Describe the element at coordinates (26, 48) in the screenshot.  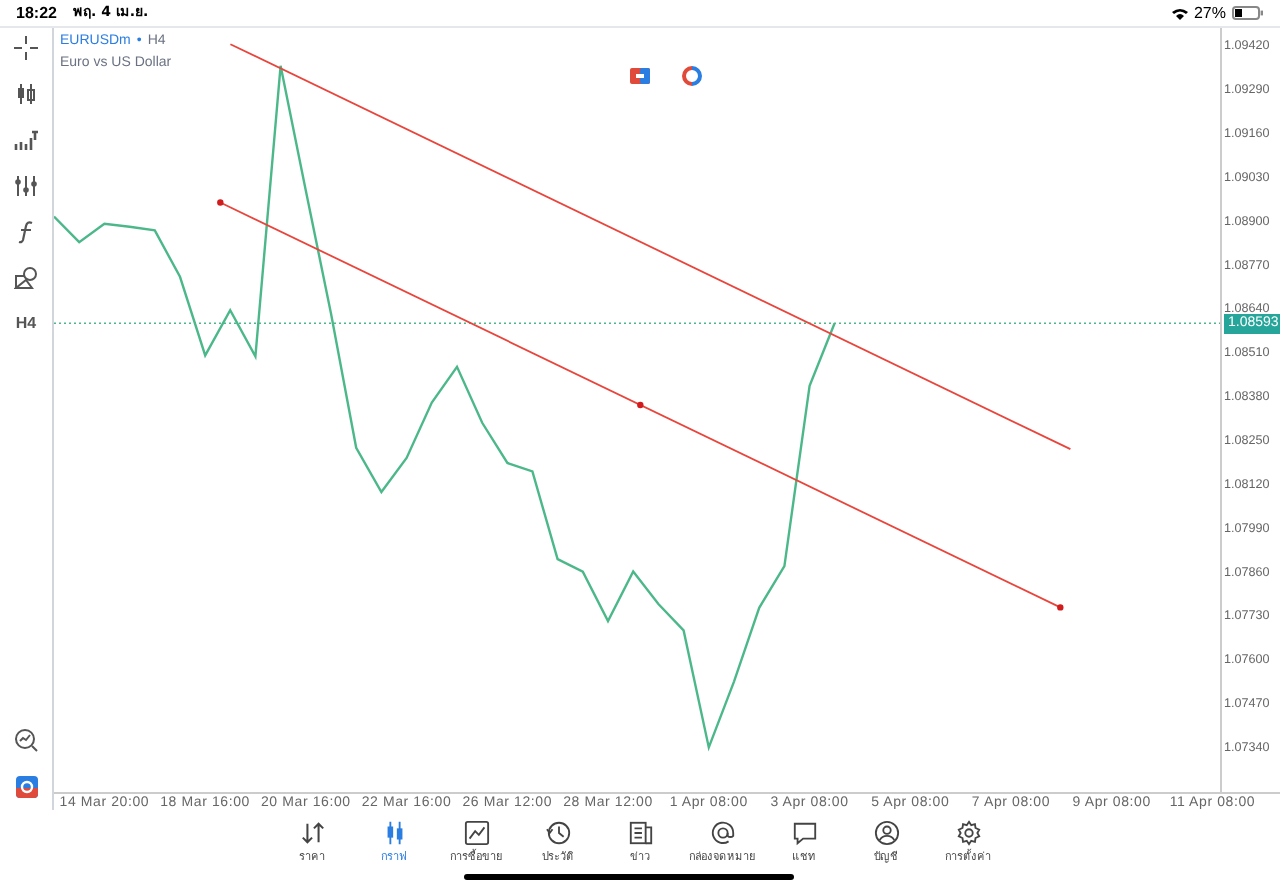
I see `crosshair-icon` at that location.